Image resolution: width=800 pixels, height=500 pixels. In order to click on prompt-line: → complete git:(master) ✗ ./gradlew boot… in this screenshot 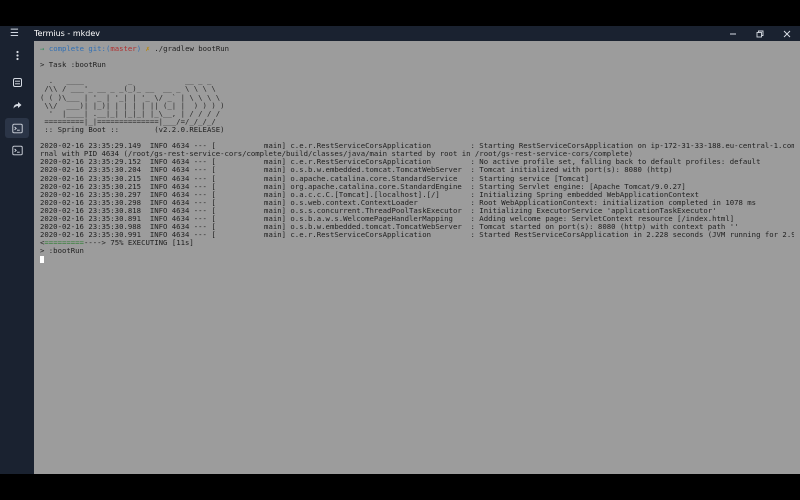, I will do `click(416, 48)`.